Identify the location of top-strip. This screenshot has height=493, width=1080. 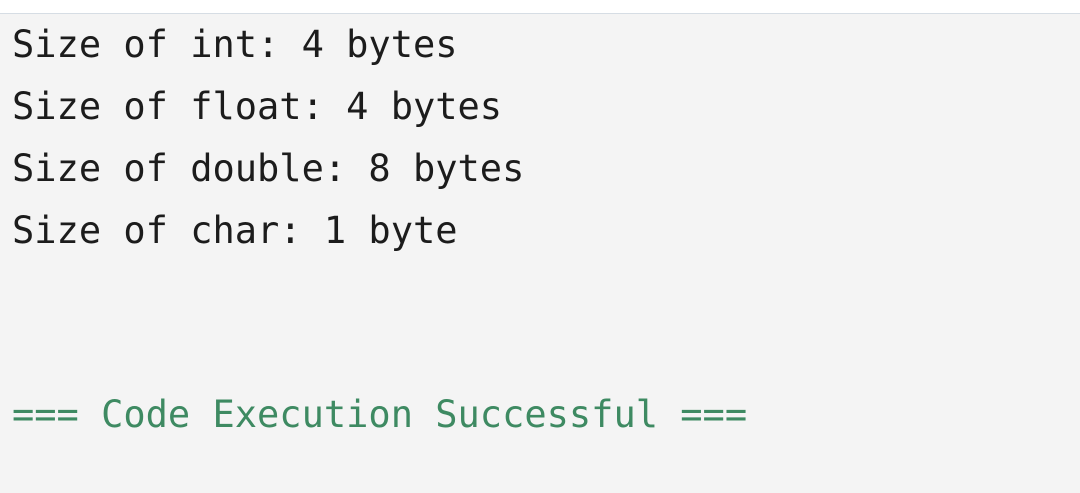
(540, 6).